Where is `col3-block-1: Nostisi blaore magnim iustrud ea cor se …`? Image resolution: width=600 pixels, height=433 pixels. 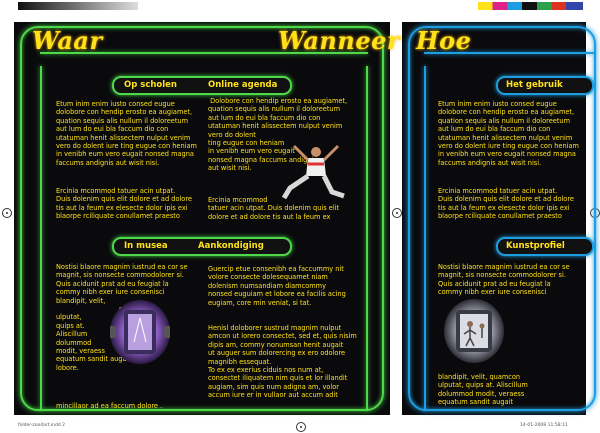
col3-block-1: Nostisi blaore magnim iustrud ea cor se … is located at coordinates (504, 280).